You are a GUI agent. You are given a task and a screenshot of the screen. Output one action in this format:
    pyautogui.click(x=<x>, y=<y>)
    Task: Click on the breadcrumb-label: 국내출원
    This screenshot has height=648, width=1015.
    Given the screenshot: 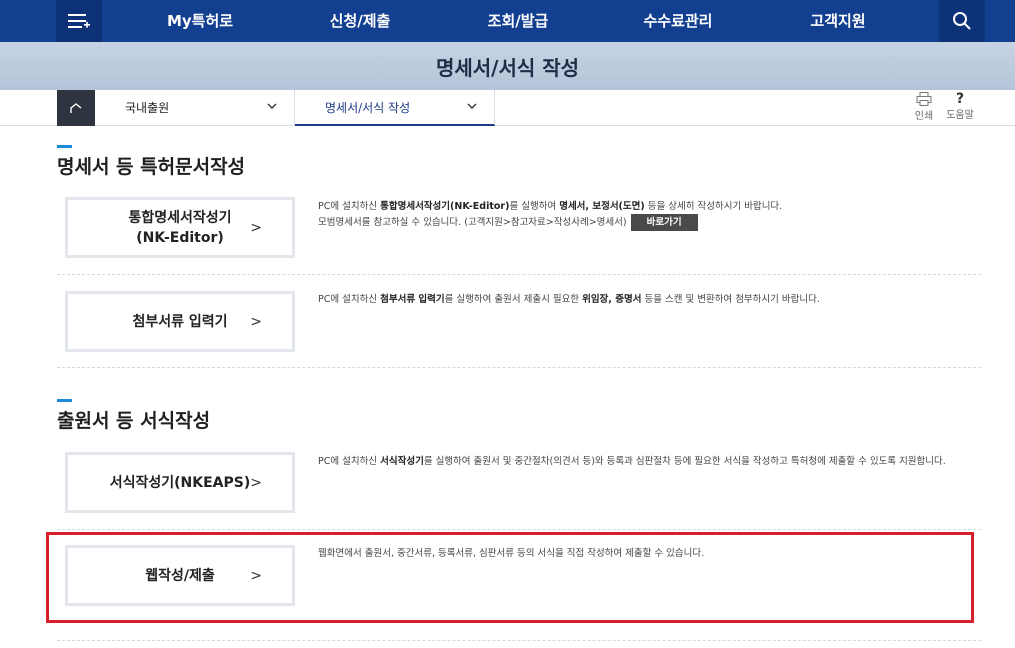 What is the action you would take?
    pyautogui.click(x=147, y=108)
    